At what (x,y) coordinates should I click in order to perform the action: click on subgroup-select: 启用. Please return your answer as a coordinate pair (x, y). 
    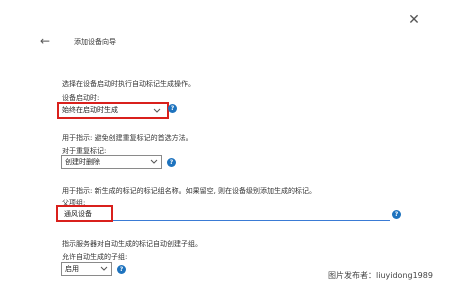
    Looking at the image, I should click on (86, 269).